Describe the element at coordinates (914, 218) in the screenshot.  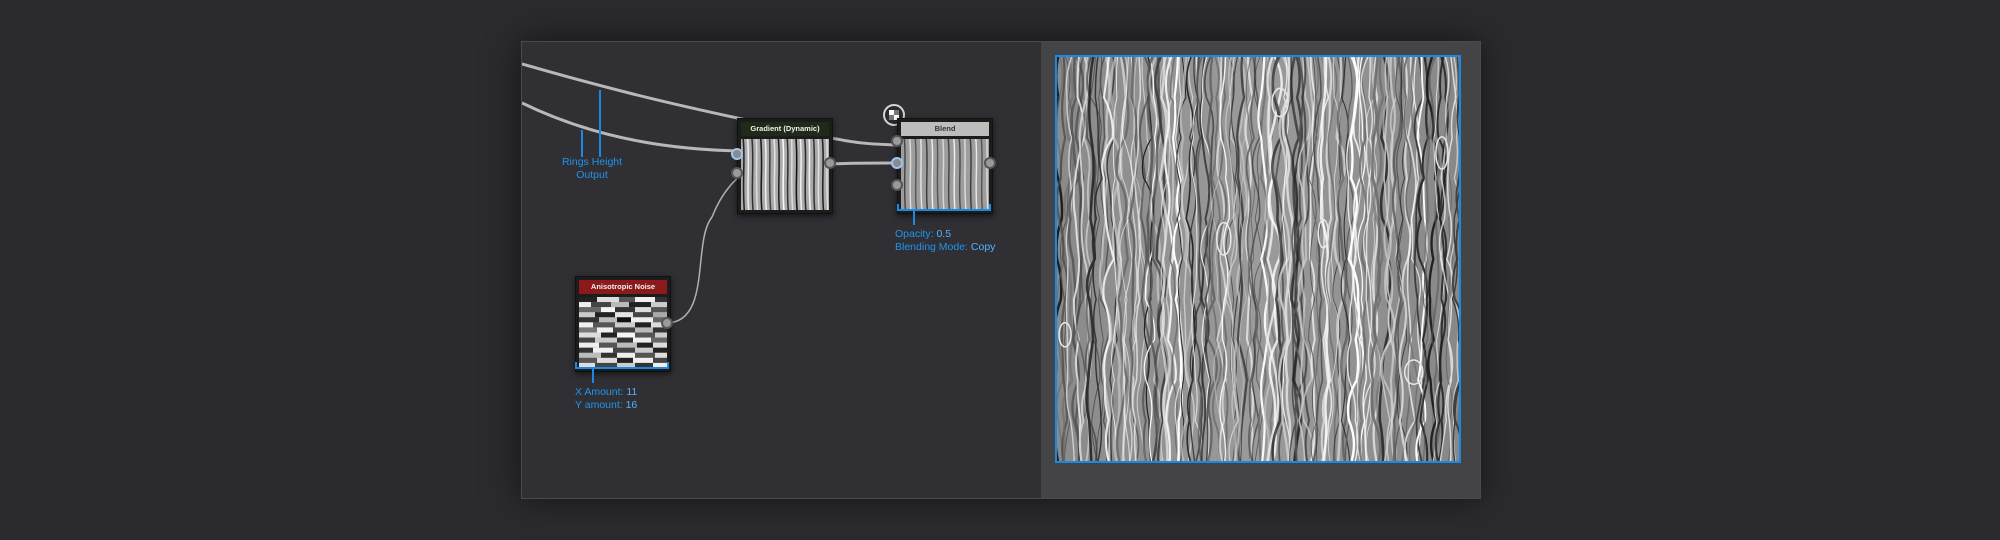
I see `blend-annotation-stem` at that location.